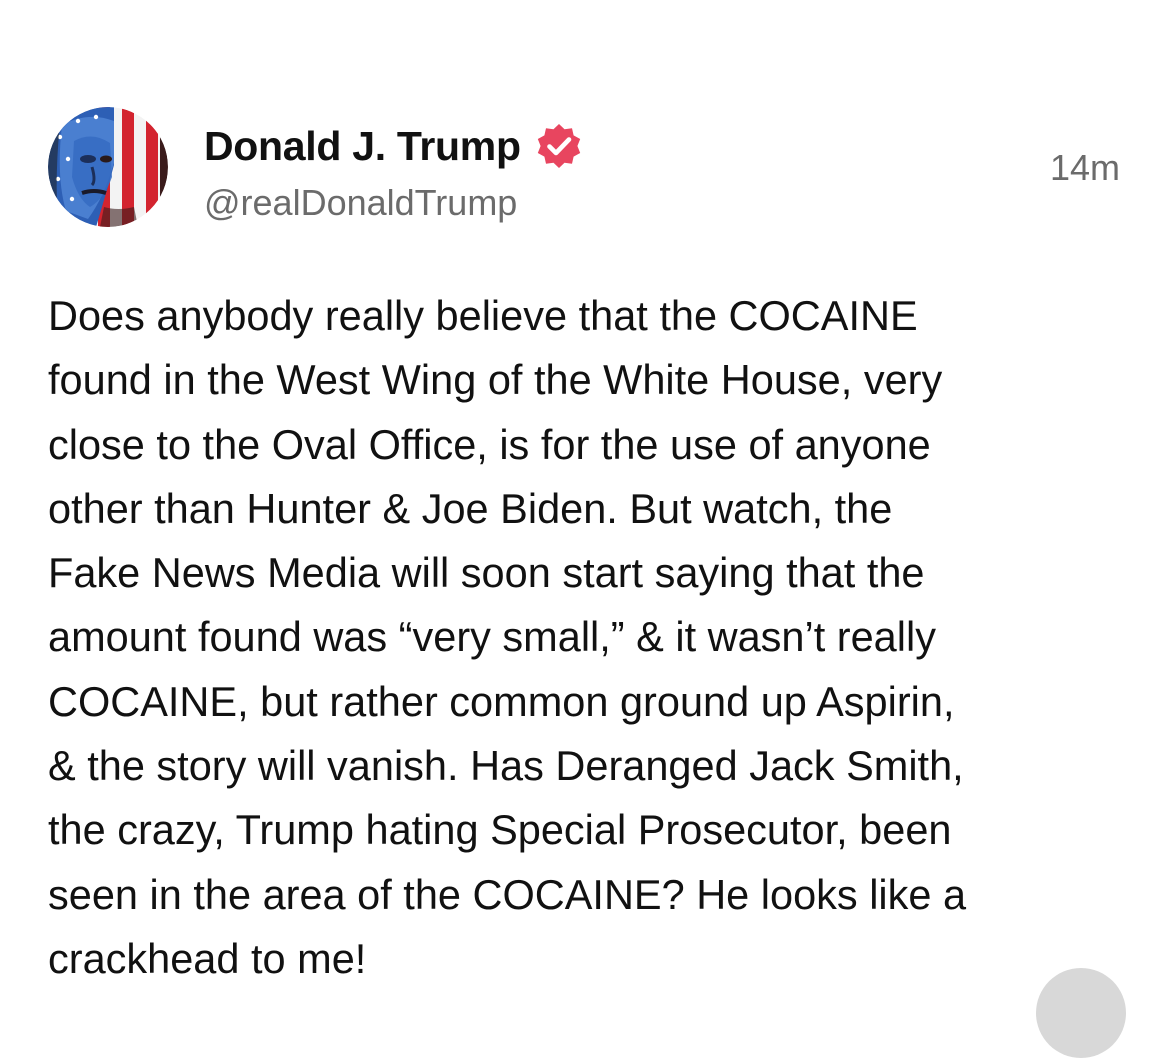 This screenshot has height=1058, width=1170. What do you see at coordinates (362, 146) in the screenshot?
I see `author-display-name: Donald J. Trump` at bounding box center [362, 146].